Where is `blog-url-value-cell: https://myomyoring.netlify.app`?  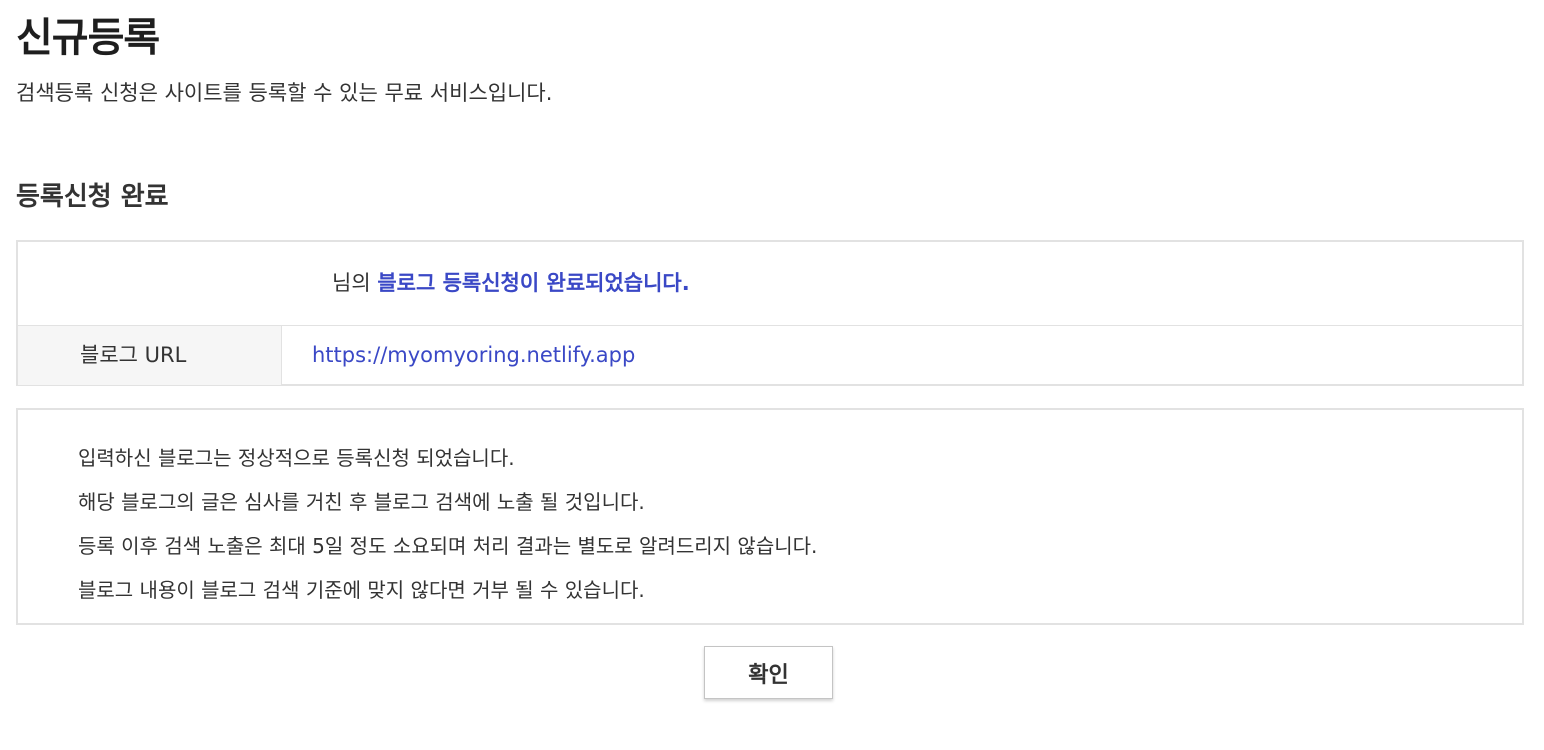
blog-url-value-cell: https://myomyoring.netlify.app is located at coordinates (902, 355).